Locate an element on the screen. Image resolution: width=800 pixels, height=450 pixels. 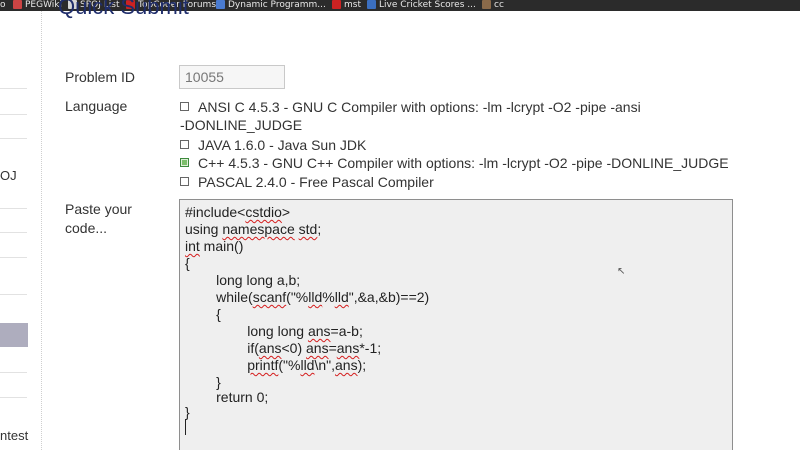
bookmark-label: PEGWiki is located at coordinates (44, 5).